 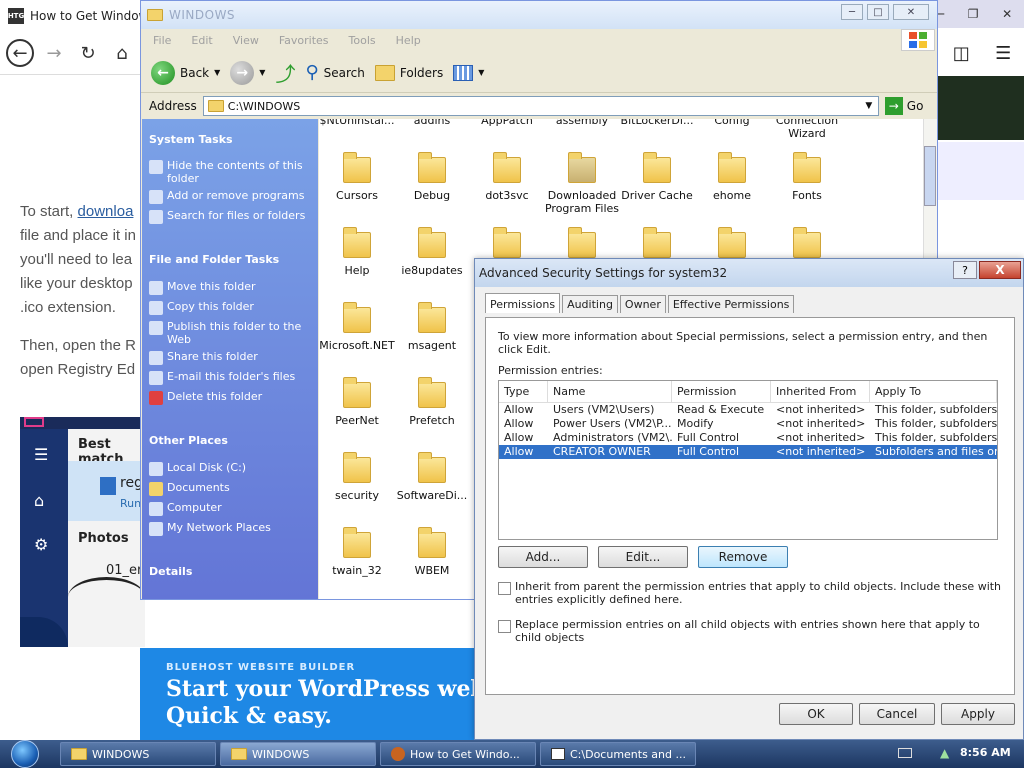 I want to click on task-move: Move this folder, so click(x=230, y=287).